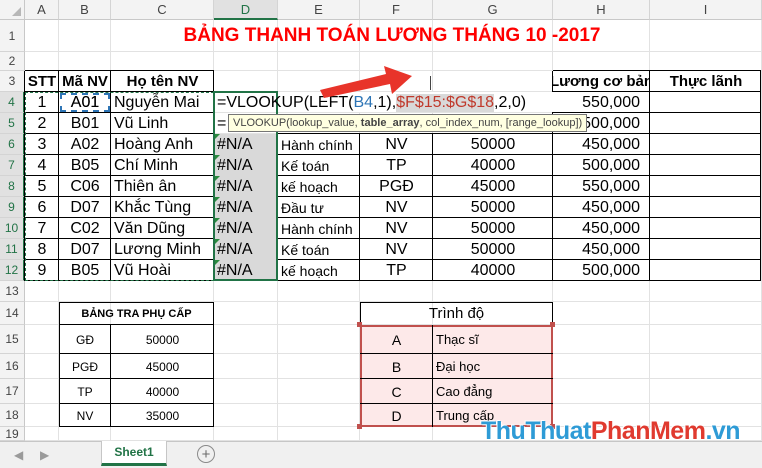 The height and width of the screenshot is (468, 762). I want to click on row-header-2: 2, so click(12, 61).